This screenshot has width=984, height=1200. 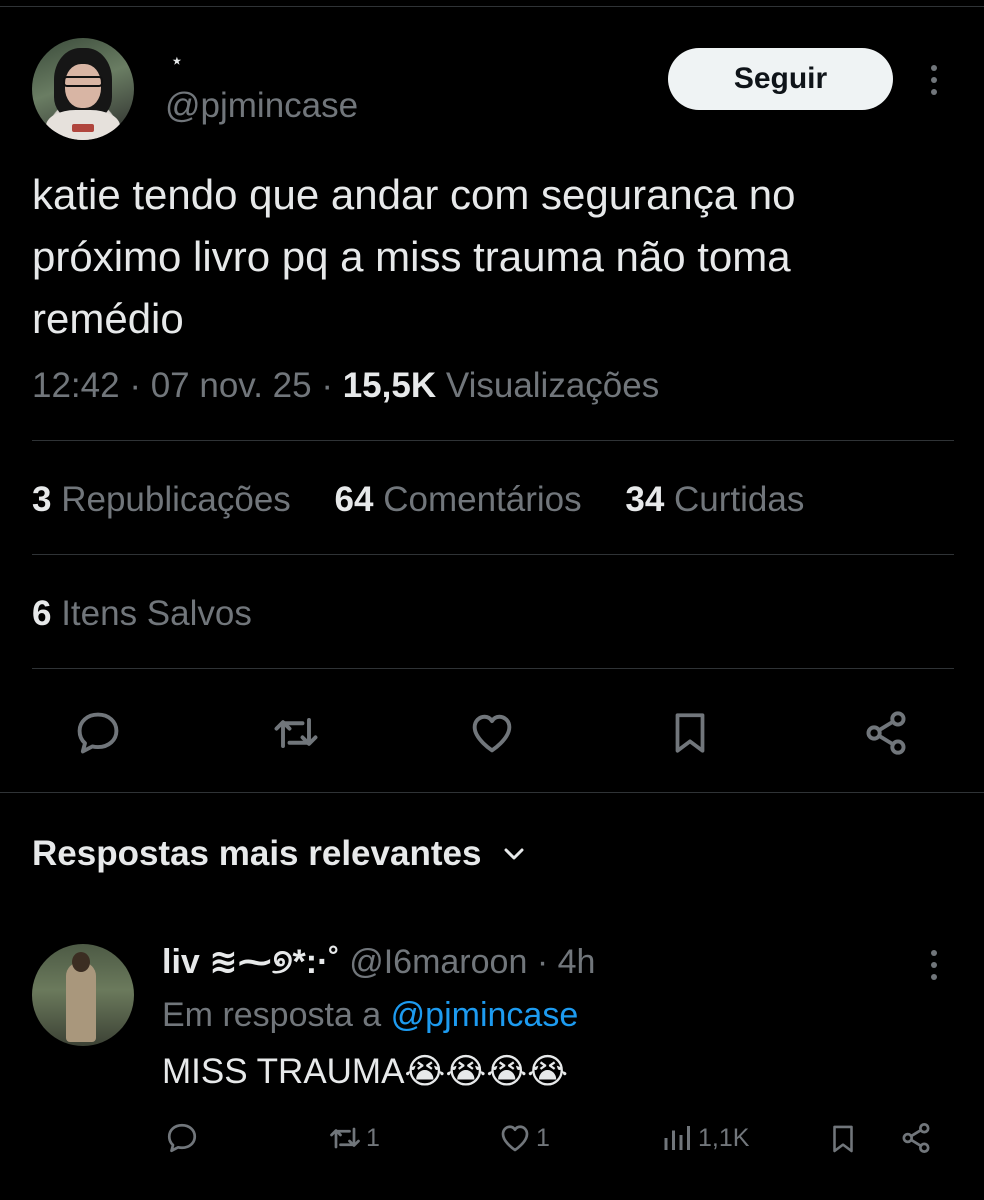 I want to click on comments-stat: 64 Comentários, so click(x=458, y=499).